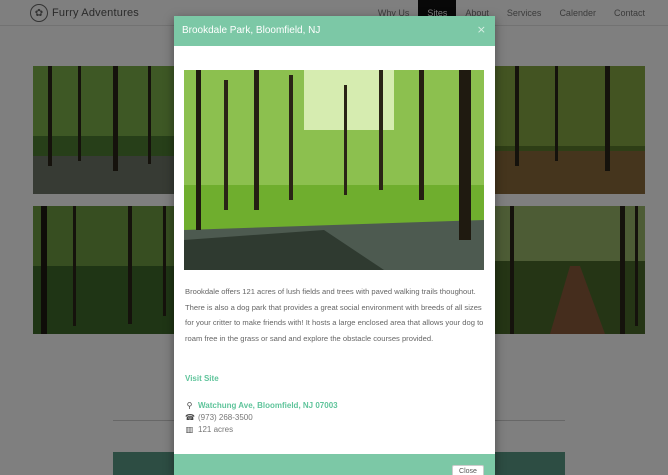  Describe the element at coordinates (334, 31) in the screenshot. I see `modal-header: Brookdale Park, Bloomfield, NJ ×` at that location.